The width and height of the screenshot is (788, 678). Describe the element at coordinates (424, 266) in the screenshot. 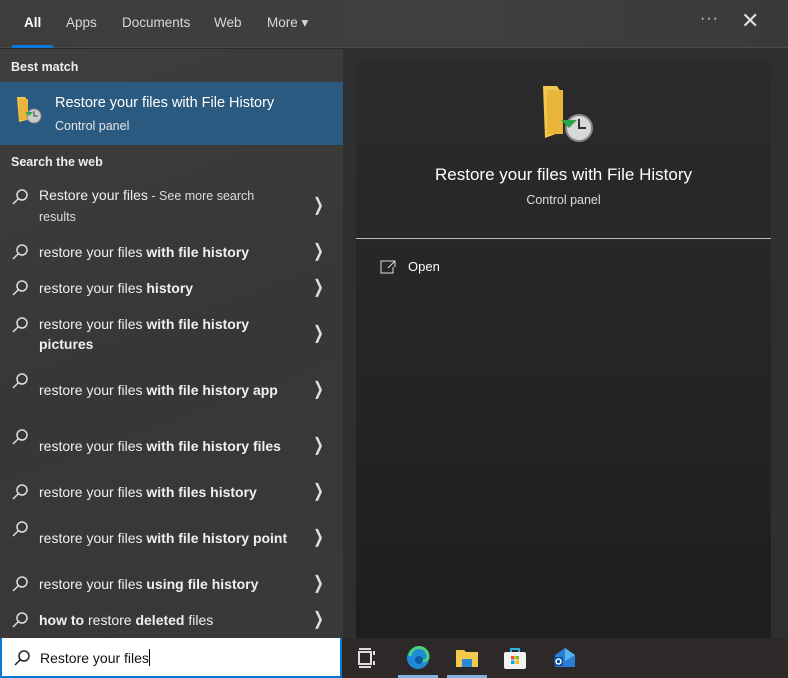

I see `open-label: Open` at that location.